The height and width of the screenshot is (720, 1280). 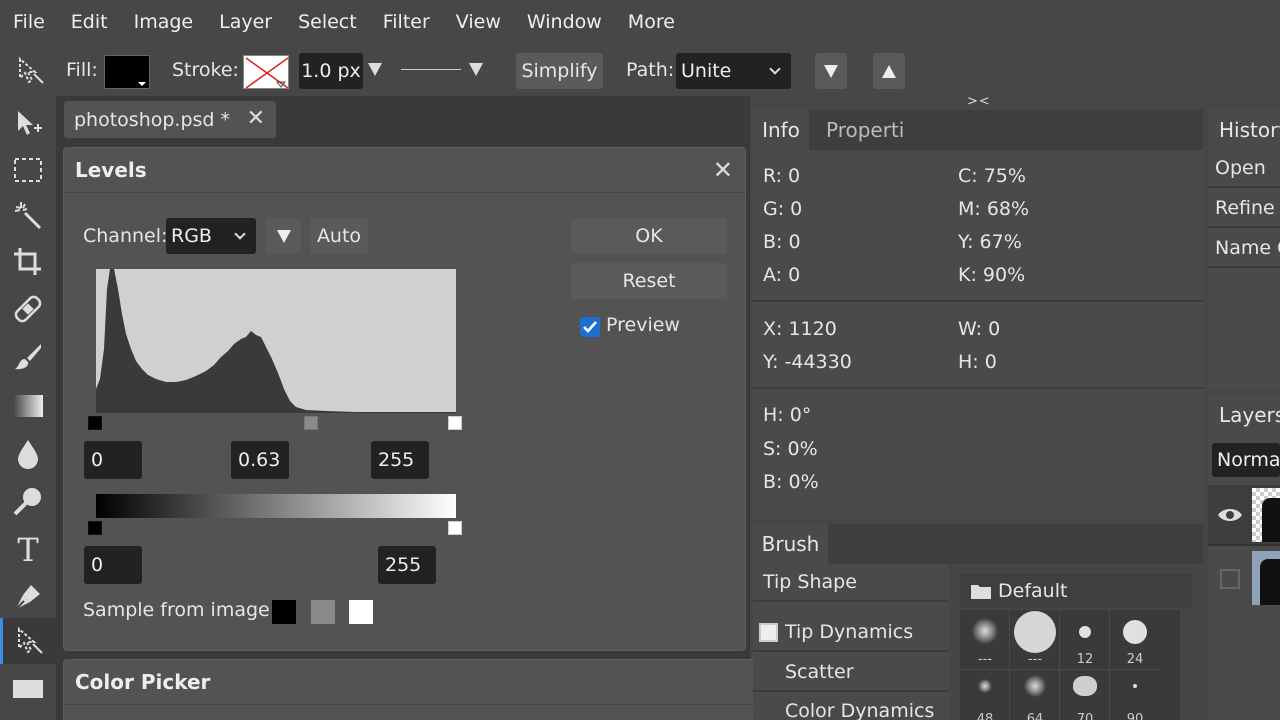 I want to click on brush-tip-soft, so click(x=1035, y=686).